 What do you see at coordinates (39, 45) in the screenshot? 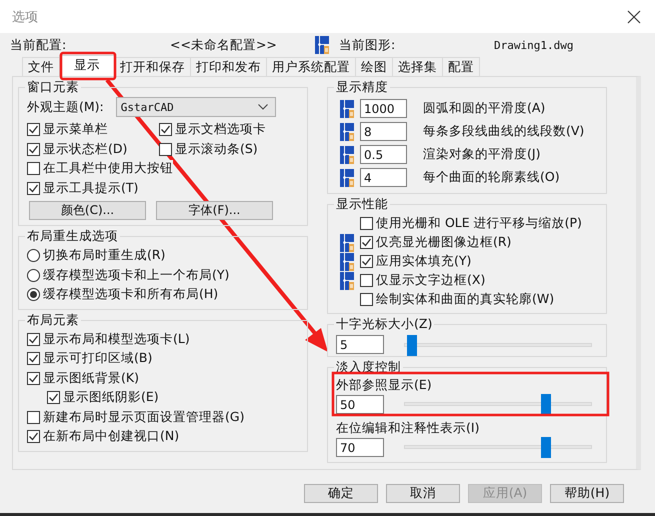
I see `profile-label: 当前配置:` at bounding box center [39, 45].